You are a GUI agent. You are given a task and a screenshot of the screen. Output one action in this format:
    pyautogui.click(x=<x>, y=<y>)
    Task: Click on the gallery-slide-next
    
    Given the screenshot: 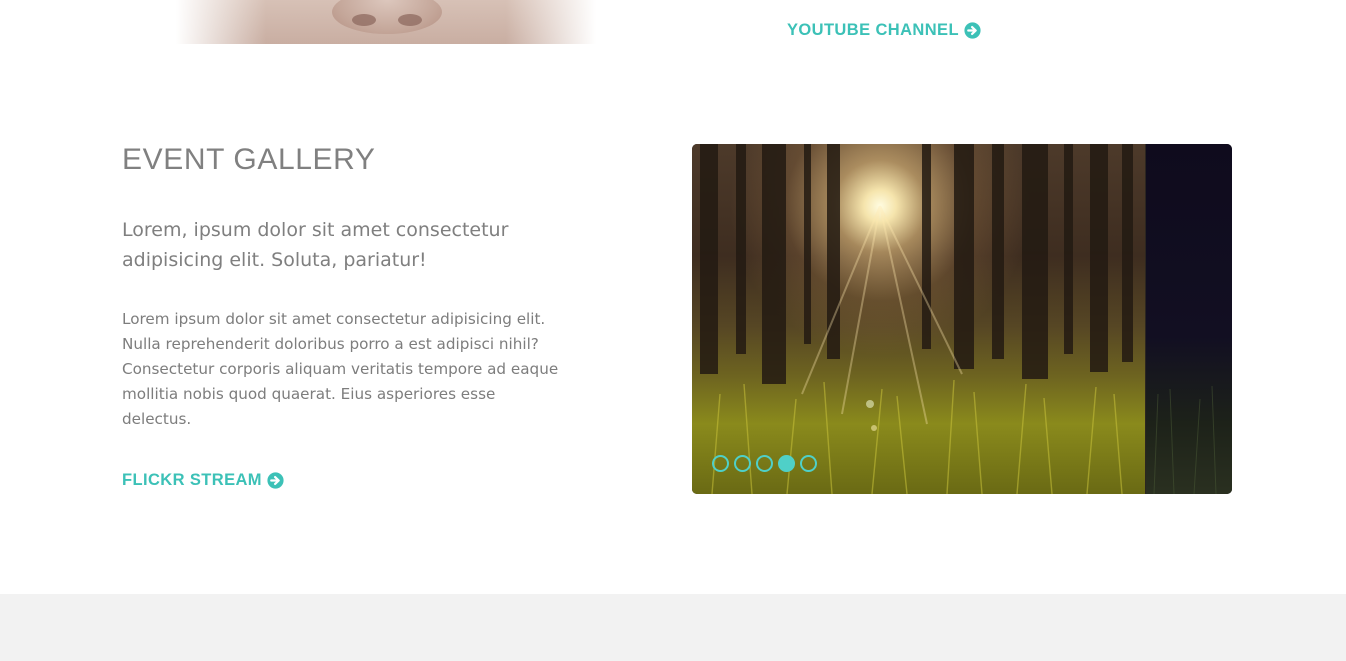 What is the action you would take?
    pyautogui.click(x=1188, y=319)
    